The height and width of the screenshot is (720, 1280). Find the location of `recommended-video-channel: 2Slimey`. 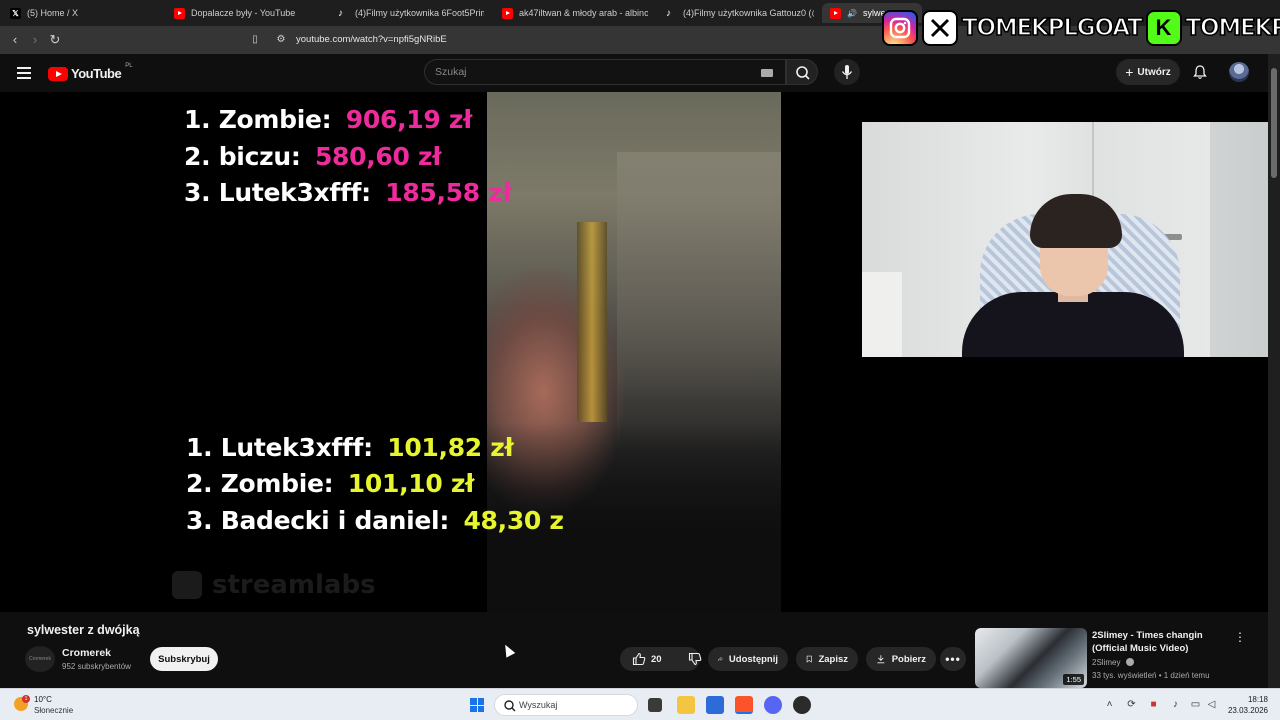

recommended-video-channel: 2Slimey is located at coordinates (1113, 662).